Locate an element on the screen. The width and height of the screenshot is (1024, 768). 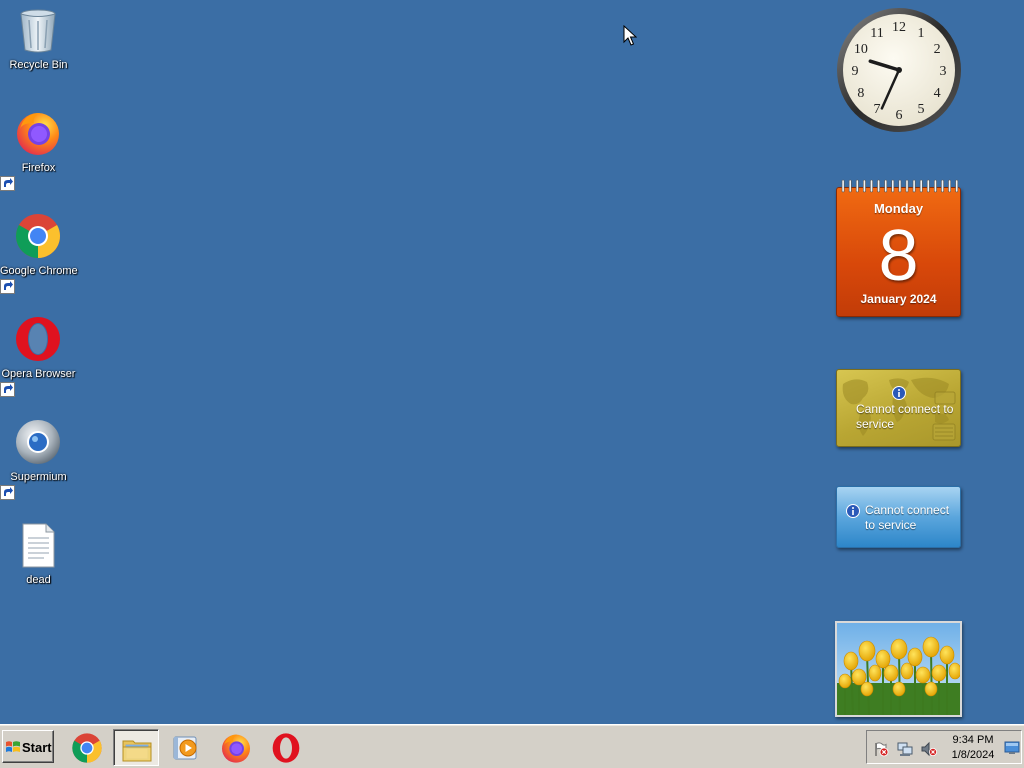
clock-numeral: 4 is located at coordinates (937, 93).